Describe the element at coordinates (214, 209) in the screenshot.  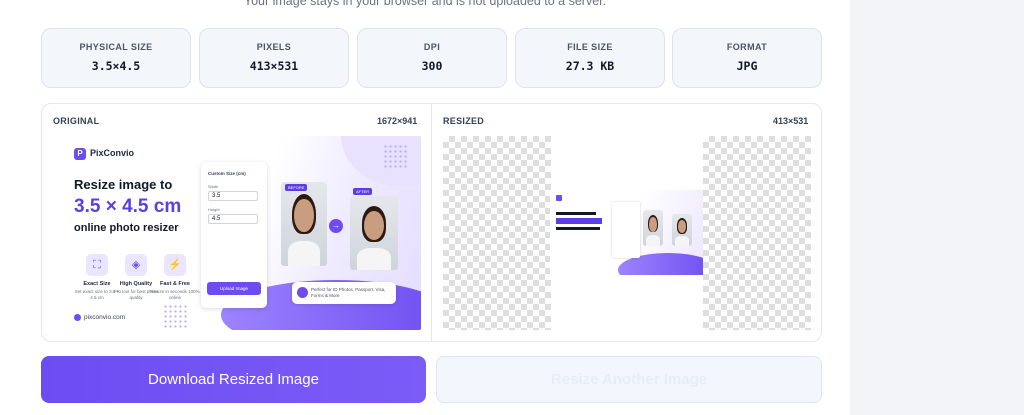
I see `height-label: Height` at that location.